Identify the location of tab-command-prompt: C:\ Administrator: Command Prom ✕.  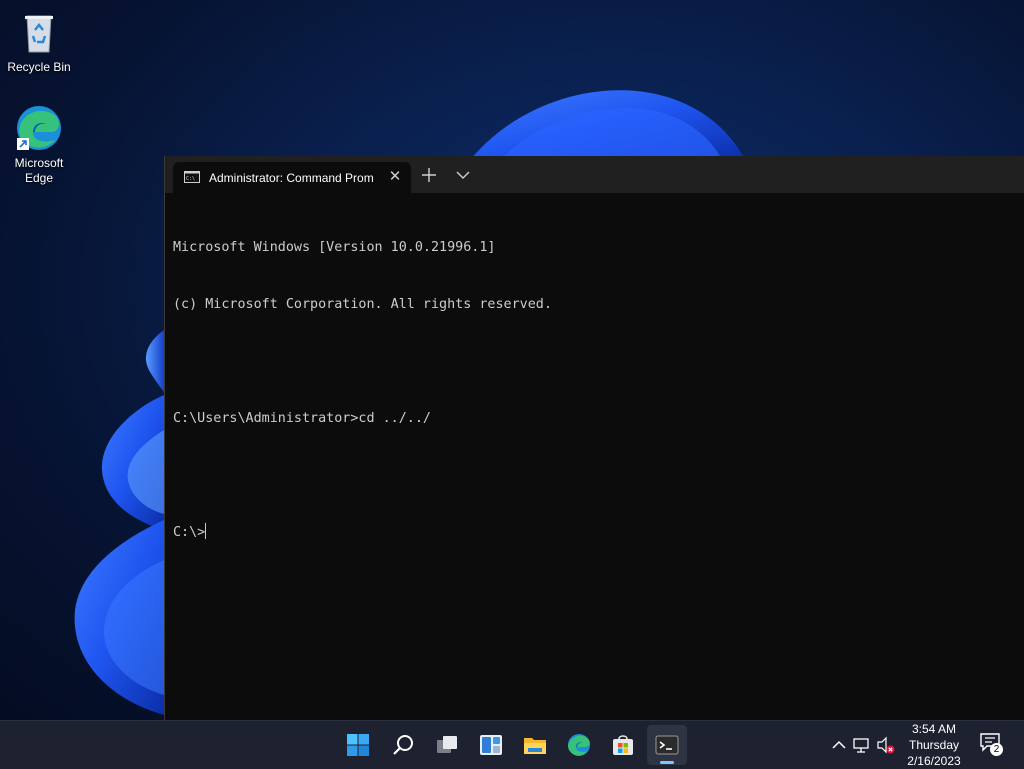
(292, 177).